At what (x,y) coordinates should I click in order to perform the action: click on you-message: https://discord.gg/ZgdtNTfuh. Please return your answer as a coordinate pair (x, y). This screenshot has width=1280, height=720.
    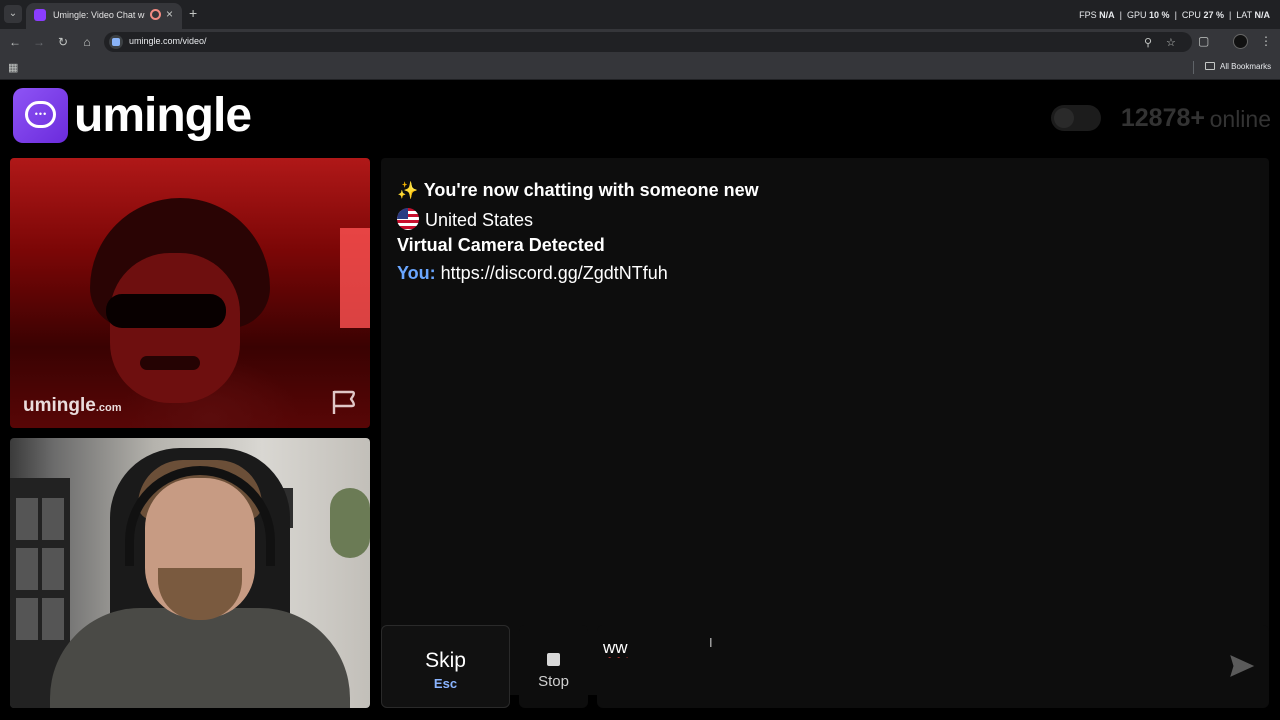
    Looking at the image, I should click on (554, 273).